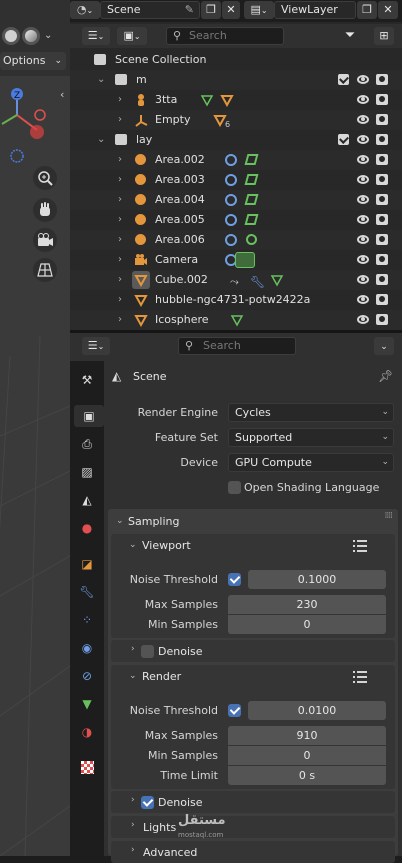 The height and width of the screenshot is (863, 402). Describe the element at coordinates (51, 36) in the screenshot. I see `shading-dropdown-chevron-icon: ⌄` at that location.